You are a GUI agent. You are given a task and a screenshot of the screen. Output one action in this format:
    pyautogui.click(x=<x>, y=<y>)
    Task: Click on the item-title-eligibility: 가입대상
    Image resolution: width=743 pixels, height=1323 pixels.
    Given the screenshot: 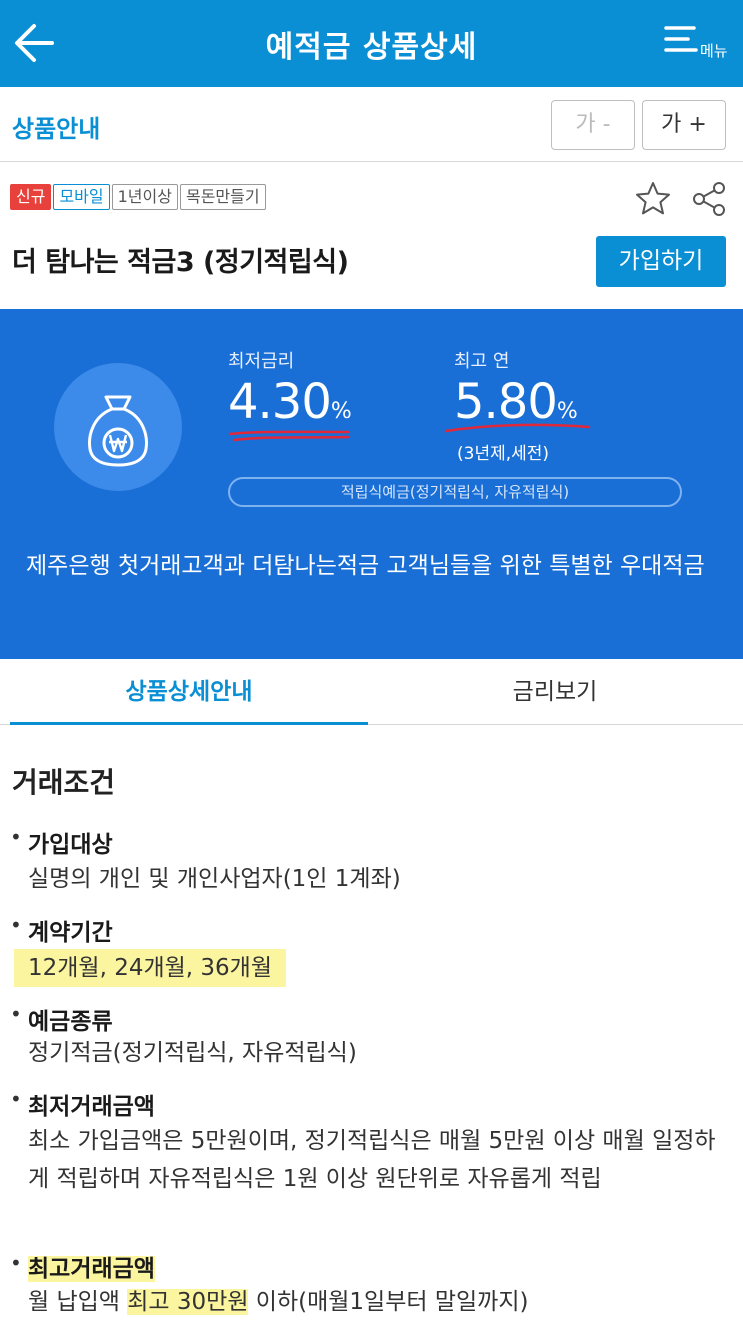 What is the action you would take?
    pyautogui.click(x=70, y=845)
    